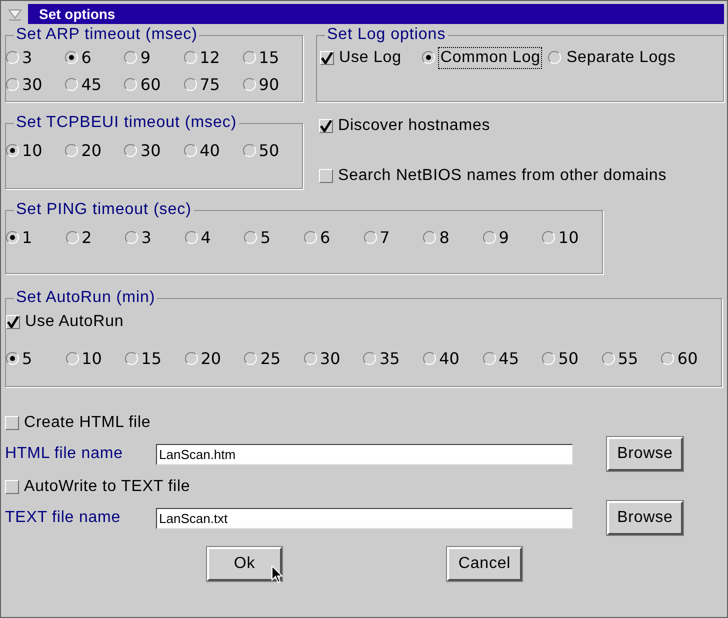 Image resolution: width=728 pixels, height=618 pixels. I want to click on radio-label: 12, so click(210, 57).